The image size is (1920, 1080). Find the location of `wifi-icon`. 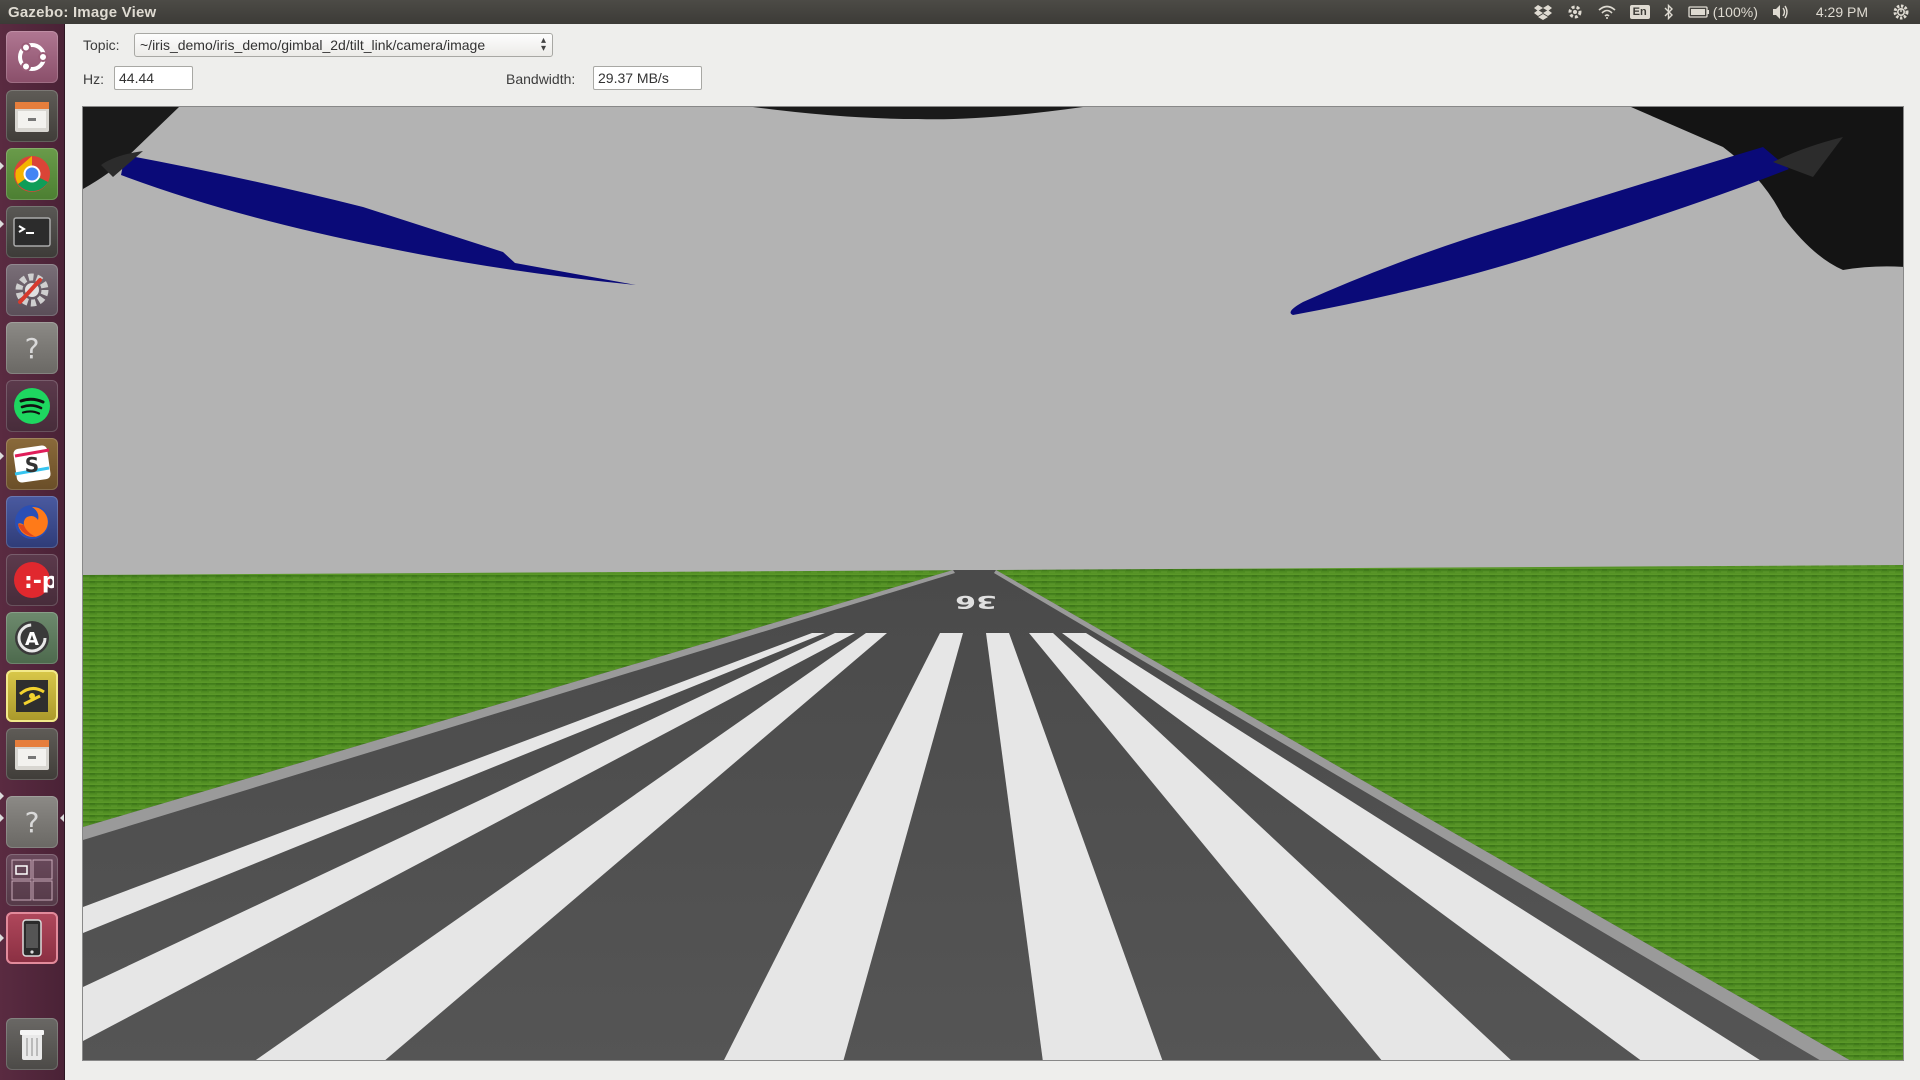

wifi-icon is located at coordinates (1607, 12).